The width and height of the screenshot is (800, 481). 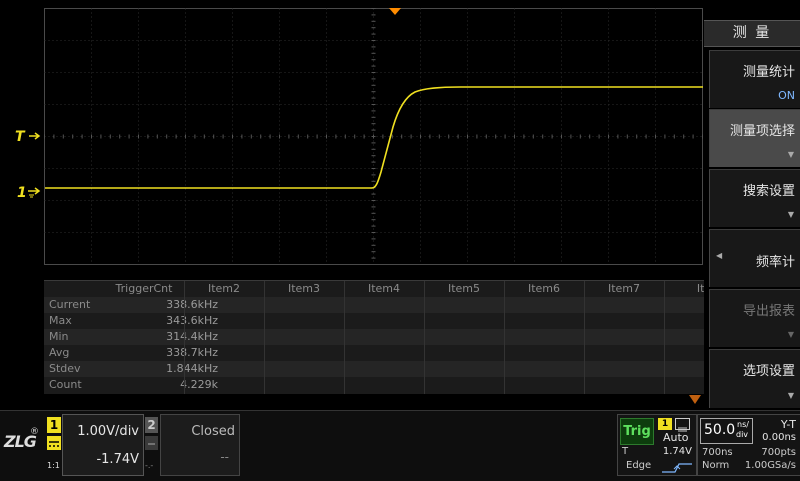 What do you see at coordinates (374, 337) in the screenshot?
I see `table-row: Min 314.4kHz` at bounding box center [374, 337].